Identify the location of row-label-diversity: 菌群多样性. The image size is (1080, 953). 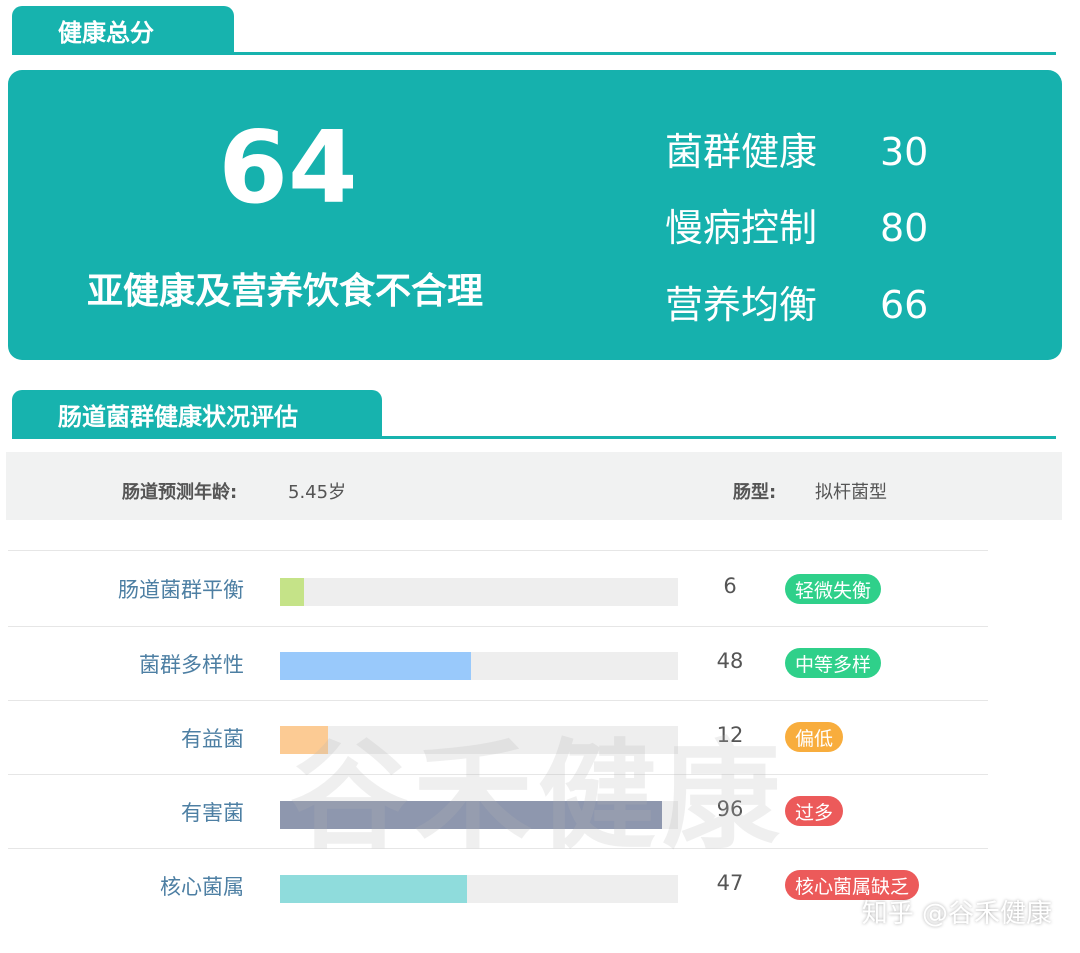
(191, 665).